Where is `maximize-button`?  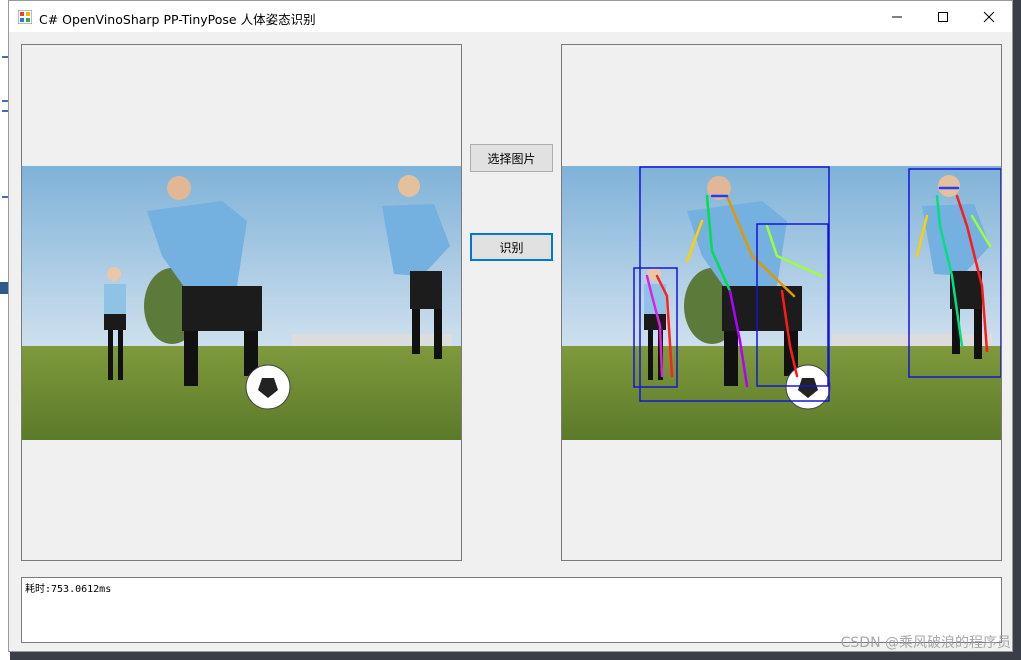 maximize-button is located at coordinates (943, 16).